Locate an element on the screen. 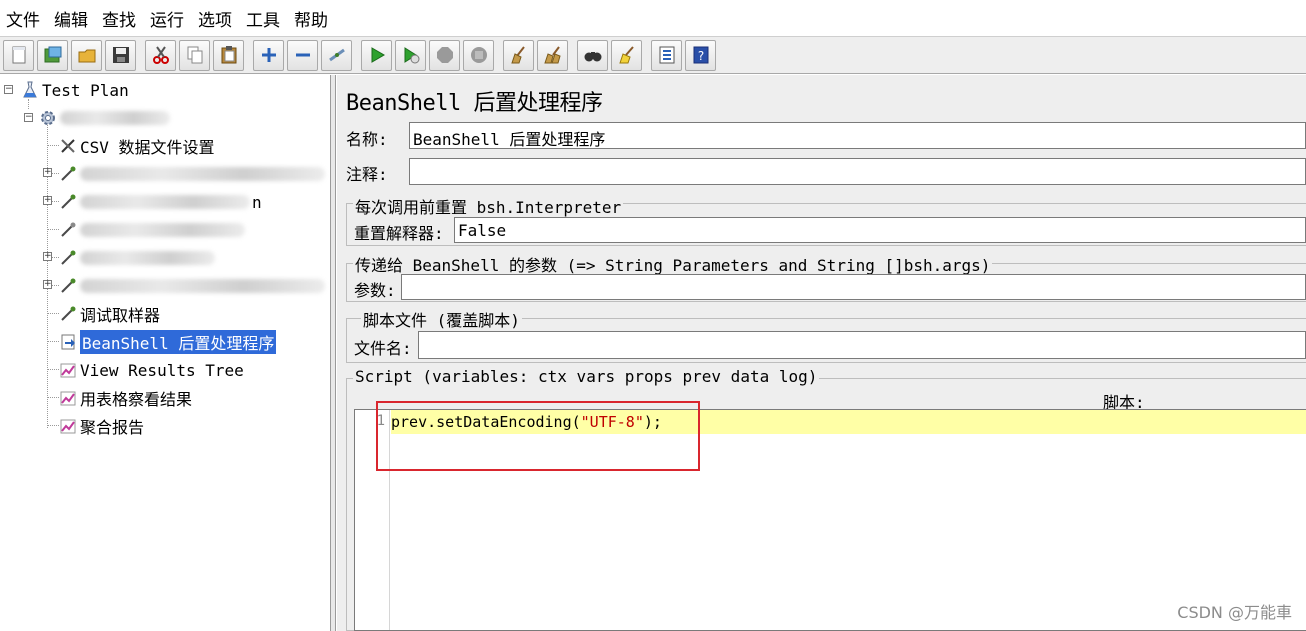 The height and width of the screenshot is (631, 1306). reset-interpreter-select: False is located at coordinates (880, 230).